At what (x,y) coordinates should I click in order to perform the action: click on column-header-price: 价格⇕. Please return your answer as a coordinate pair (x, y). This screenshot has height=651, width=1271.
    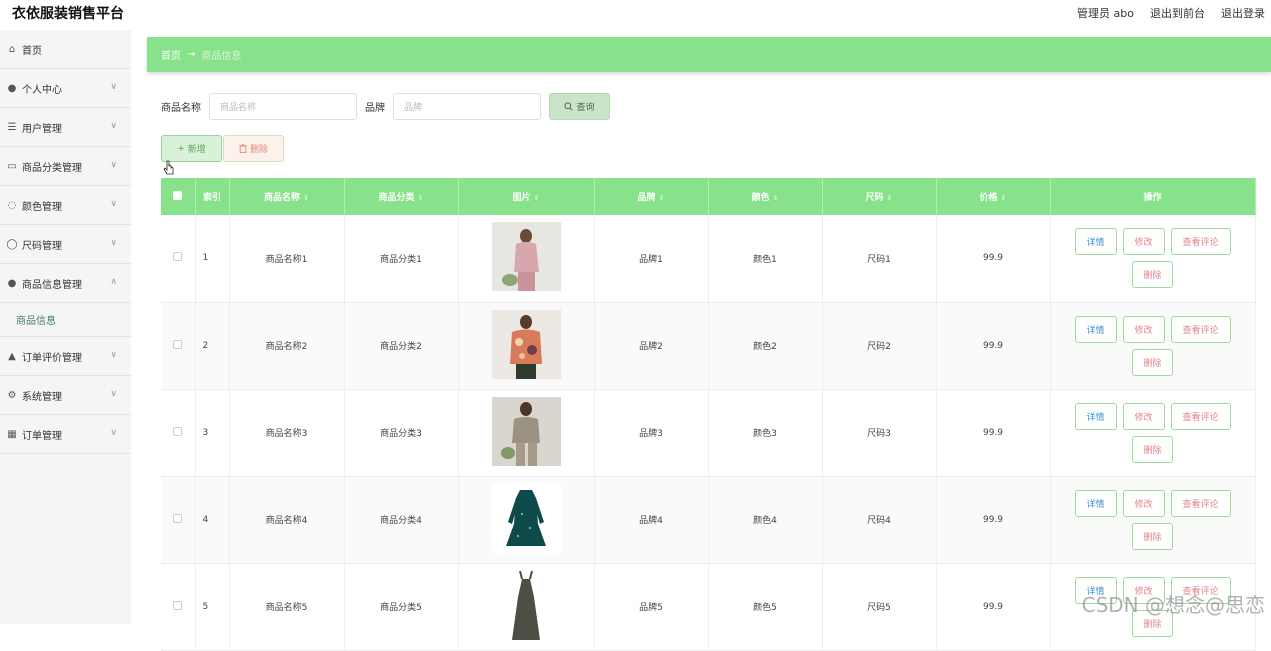
    Looking at the image, I should click on (993, 196).